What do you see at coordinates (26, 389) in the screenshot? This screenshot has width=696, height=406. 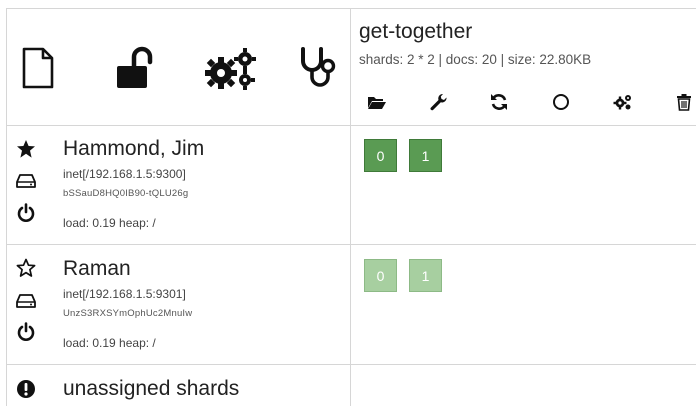 I see `exclamation-circle-icon` at bounding box center [26, 389].